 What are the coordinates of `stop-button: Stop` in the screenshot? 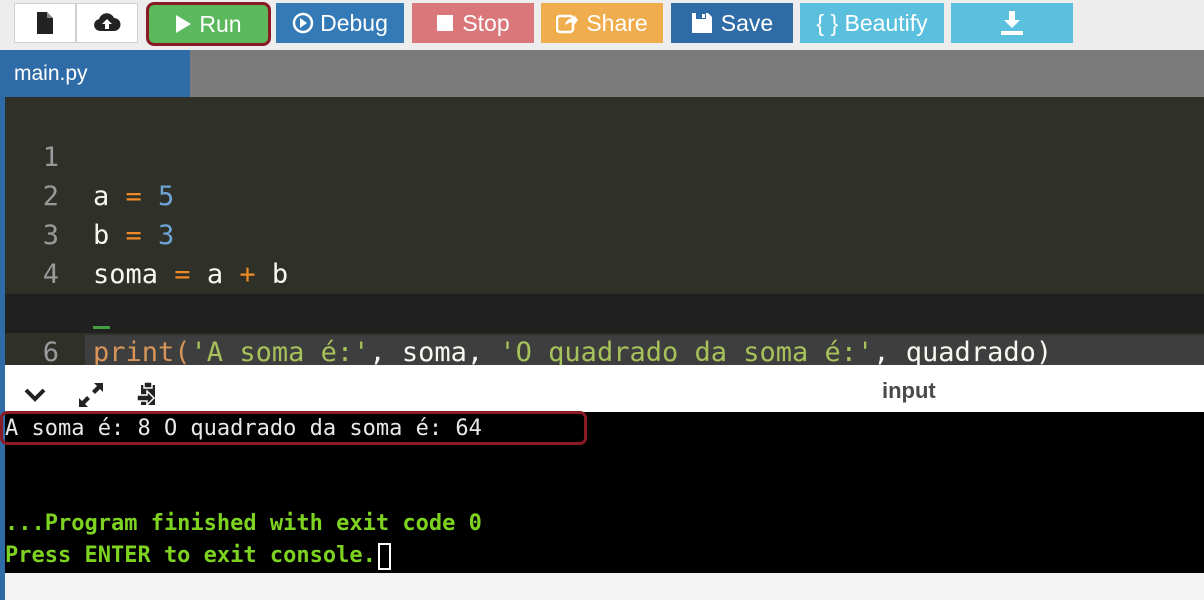 It's located at (473, 23).